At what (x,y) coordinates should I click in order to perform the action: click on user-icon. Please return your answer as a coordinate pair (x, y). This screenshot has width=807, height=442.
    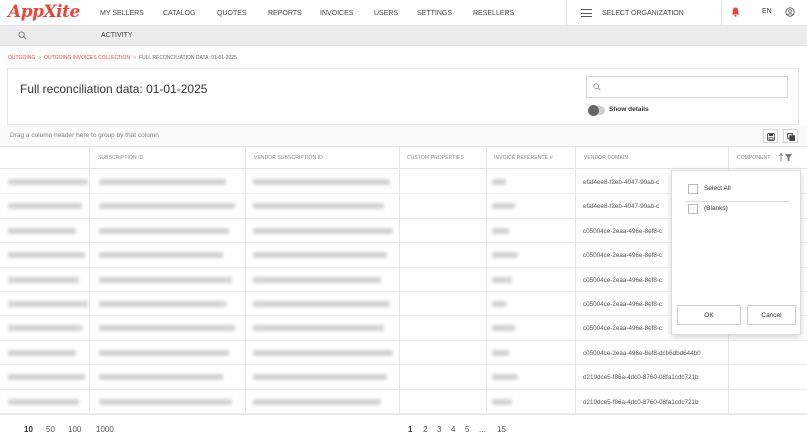
    Looking at the image, I should click on (790, 12).